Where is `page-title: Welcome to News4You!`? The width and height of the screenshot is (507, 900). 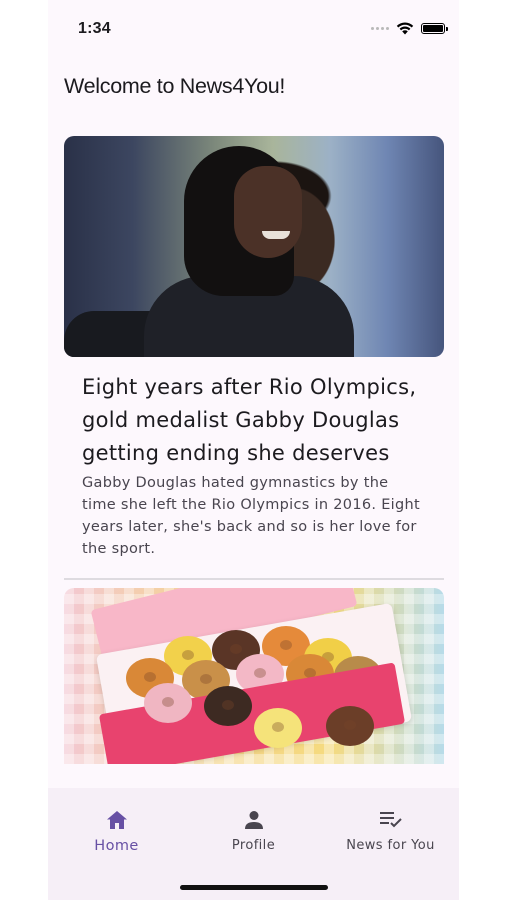 page-title: Welcome to News4You! is located at coordinates (175, 86).